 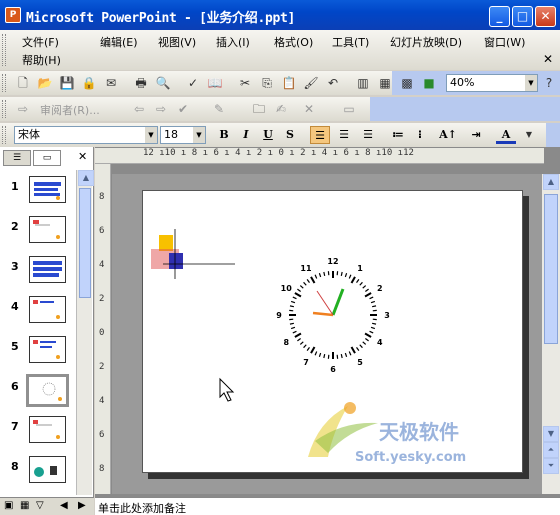 What do you see at coordinates (246, 135) in the screenshot?
I see `italic-button: I` at bounding box center [246, 135].